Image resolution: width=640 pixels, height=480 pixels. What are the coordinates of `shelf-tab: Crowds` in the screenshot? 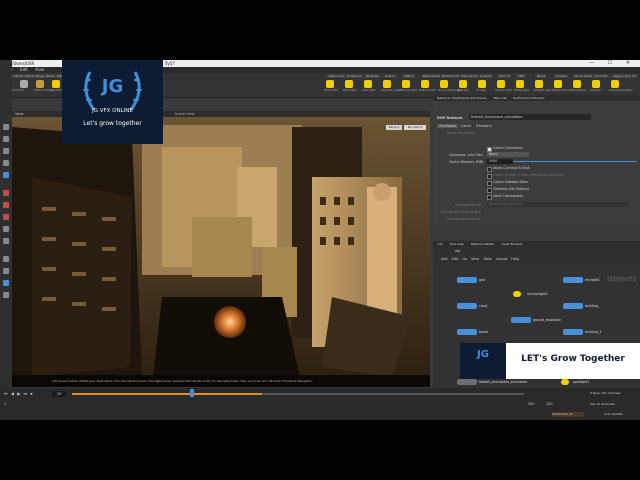 It's located at (562, 76).